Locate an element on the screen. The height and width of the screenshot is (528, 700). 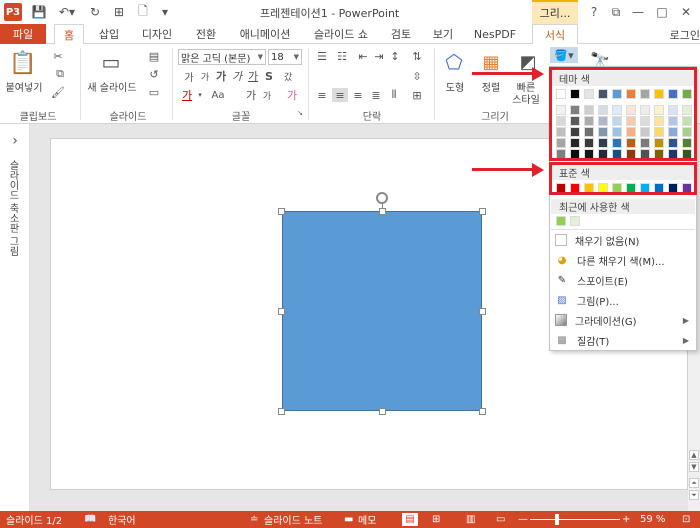
increase-indent-icon: ⇥ is located at coordinates (379, 56).